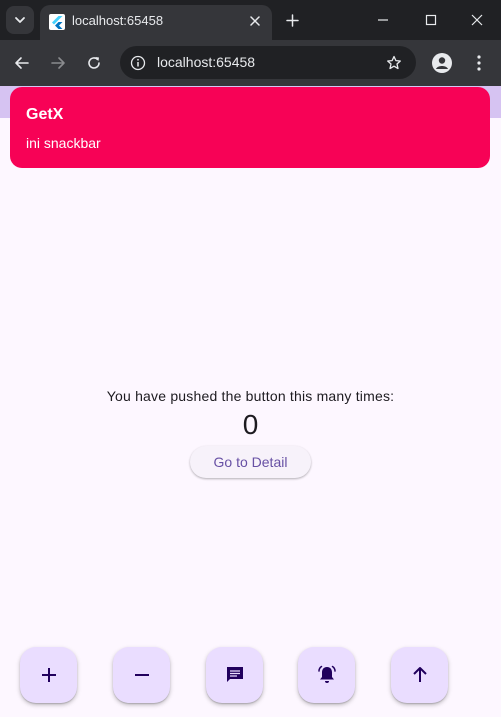  I want to click on maximize-icon, so click(431, 20).